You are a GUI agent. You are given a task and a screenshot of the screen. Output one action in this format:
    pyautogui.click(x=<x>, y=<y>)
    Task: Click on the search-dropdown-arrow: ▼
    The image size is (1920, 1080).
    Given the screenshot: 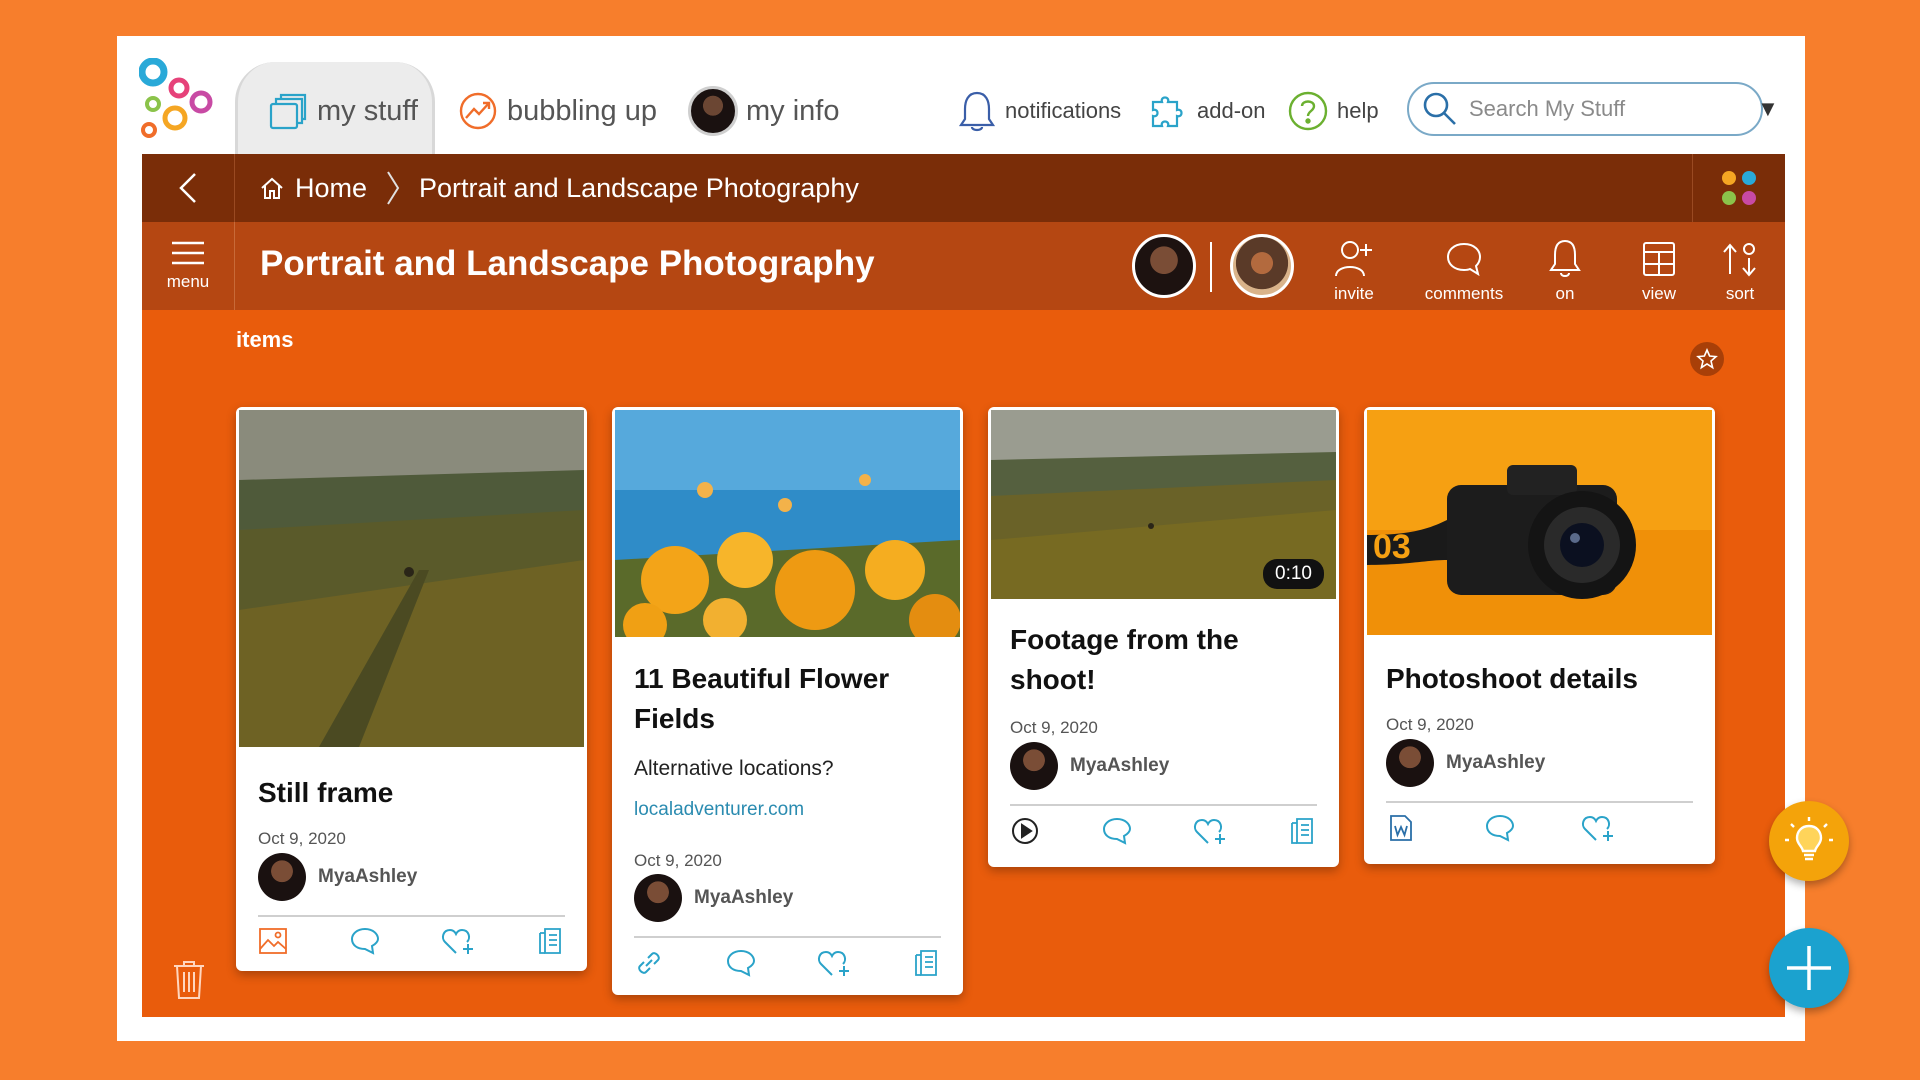 What is the action you would take?
    pyautogui.click(x=1768, y=109)
    